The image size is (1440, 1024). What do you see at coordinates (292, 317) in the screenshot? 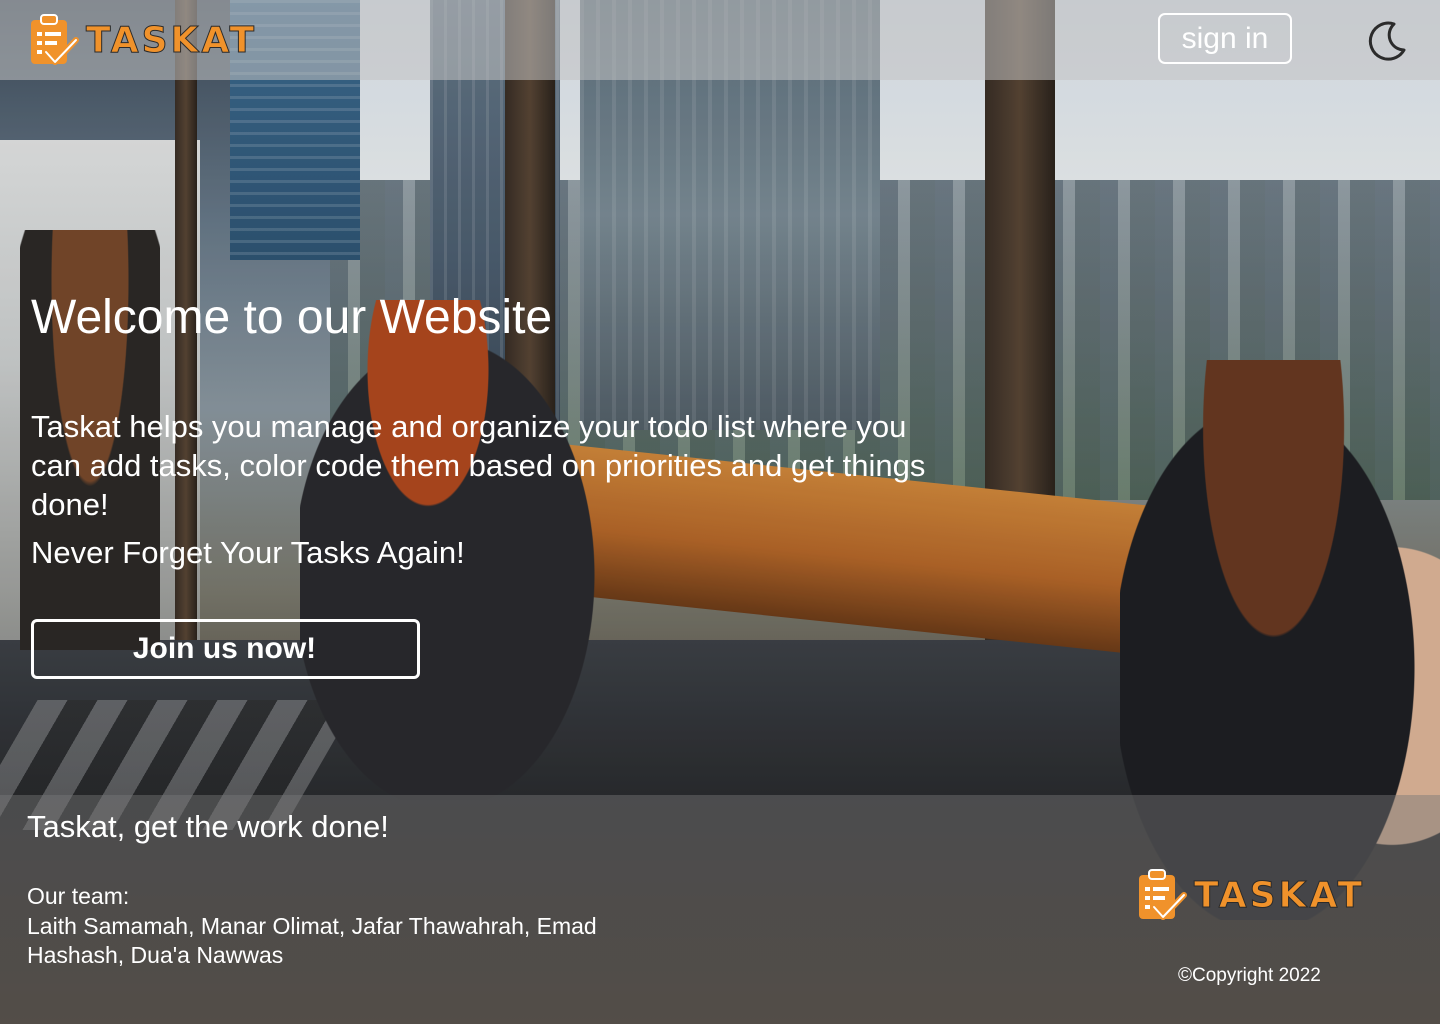
I see `page-title: Welcome to our Website` at bounding box center [292, 317].